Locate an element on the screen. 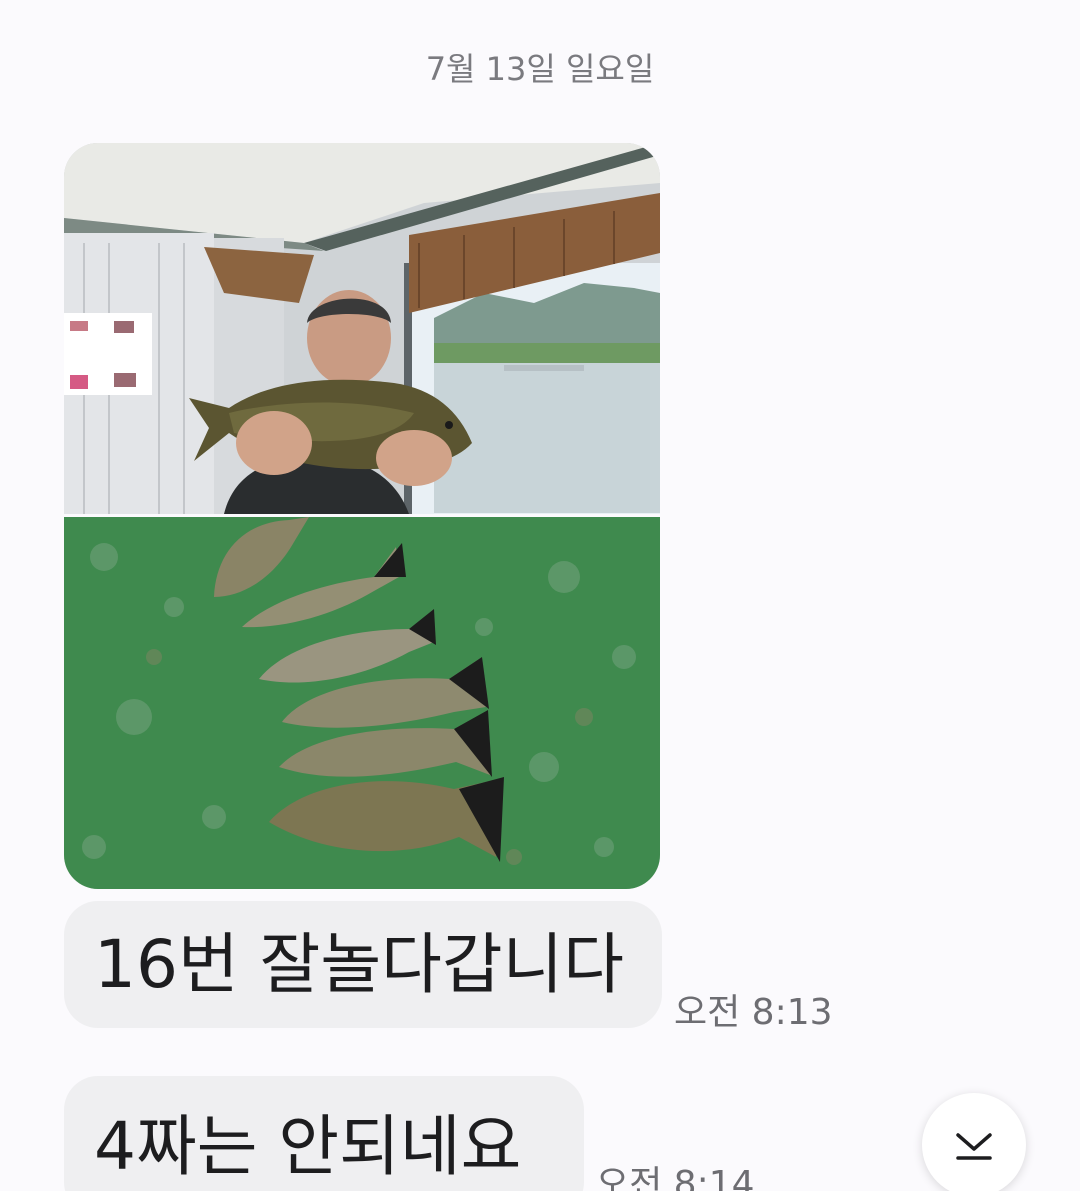 The height and width of the screenshot is (1191, 1080). message-bubble: 16번 잘놀다갑니다 is located at coordinates (363, 964).